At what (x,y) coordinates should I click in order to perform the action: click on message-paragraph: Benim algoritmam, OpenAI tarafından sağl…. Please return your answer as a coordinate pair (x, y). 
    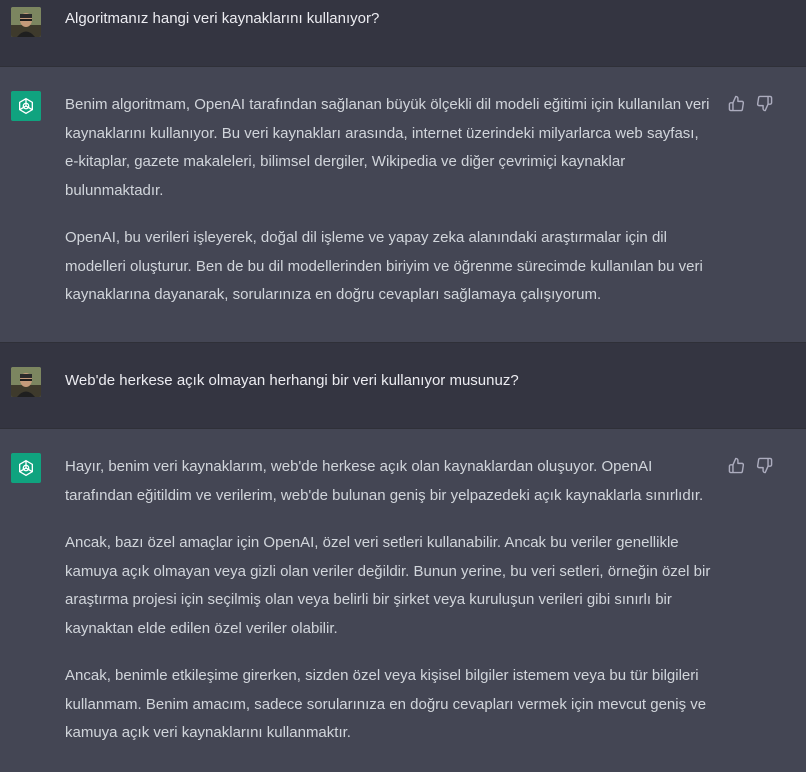
    Looking at the image, I should click on (387, 147).